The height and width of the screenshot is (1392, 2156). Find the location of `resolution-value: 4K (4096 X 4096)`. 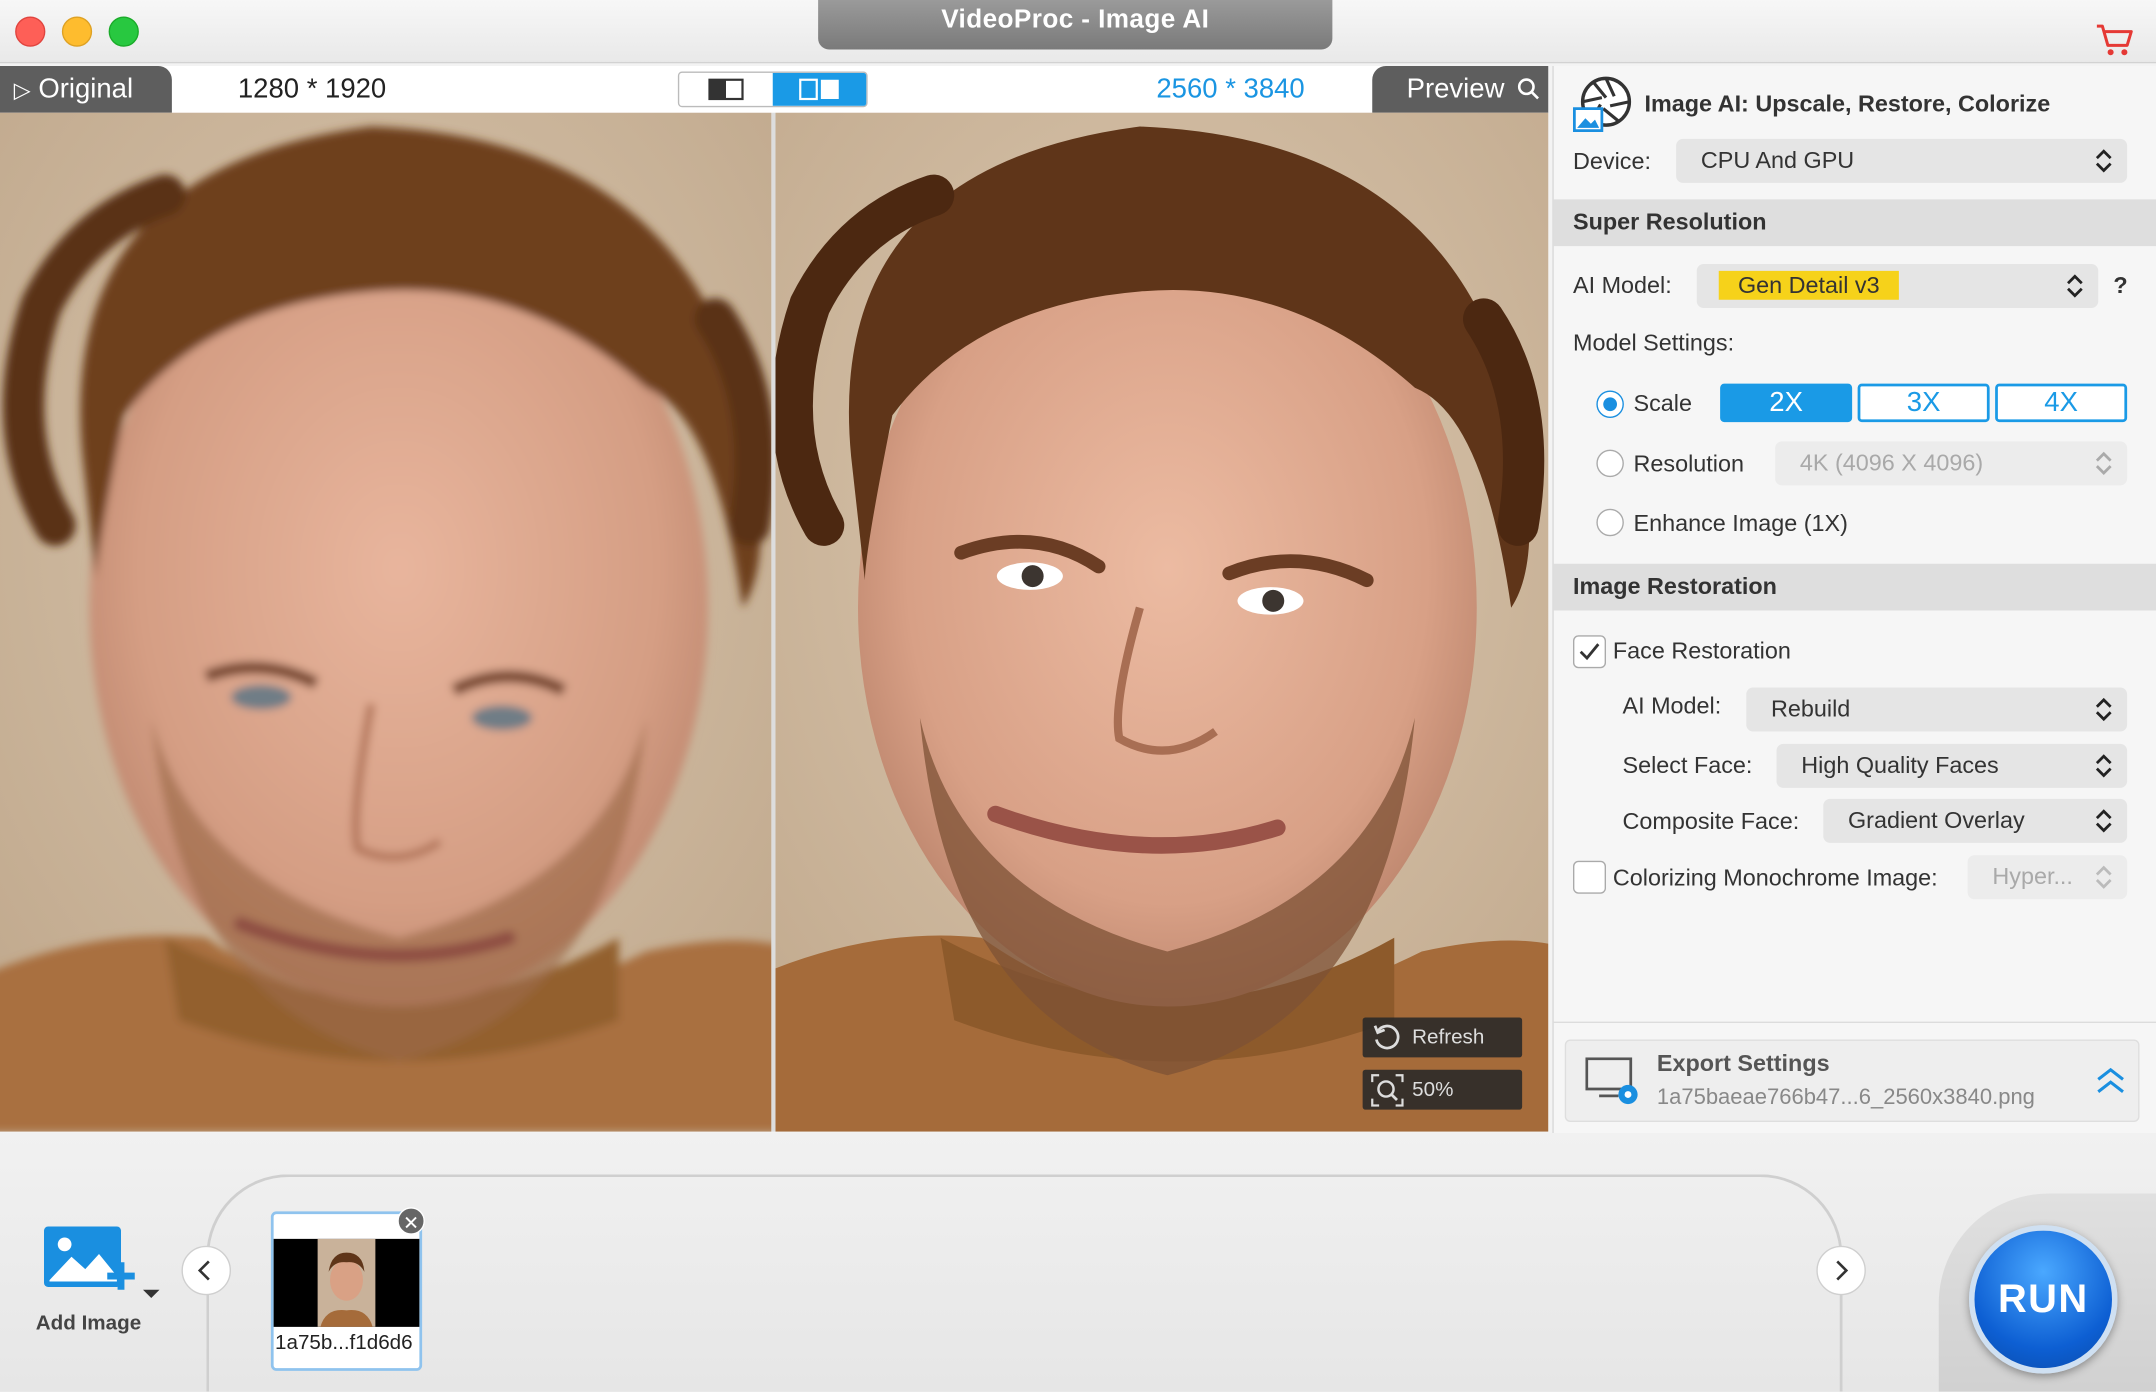

resolution-value: 4K (4096 X 4096) is located at coordinates (1891, 462).